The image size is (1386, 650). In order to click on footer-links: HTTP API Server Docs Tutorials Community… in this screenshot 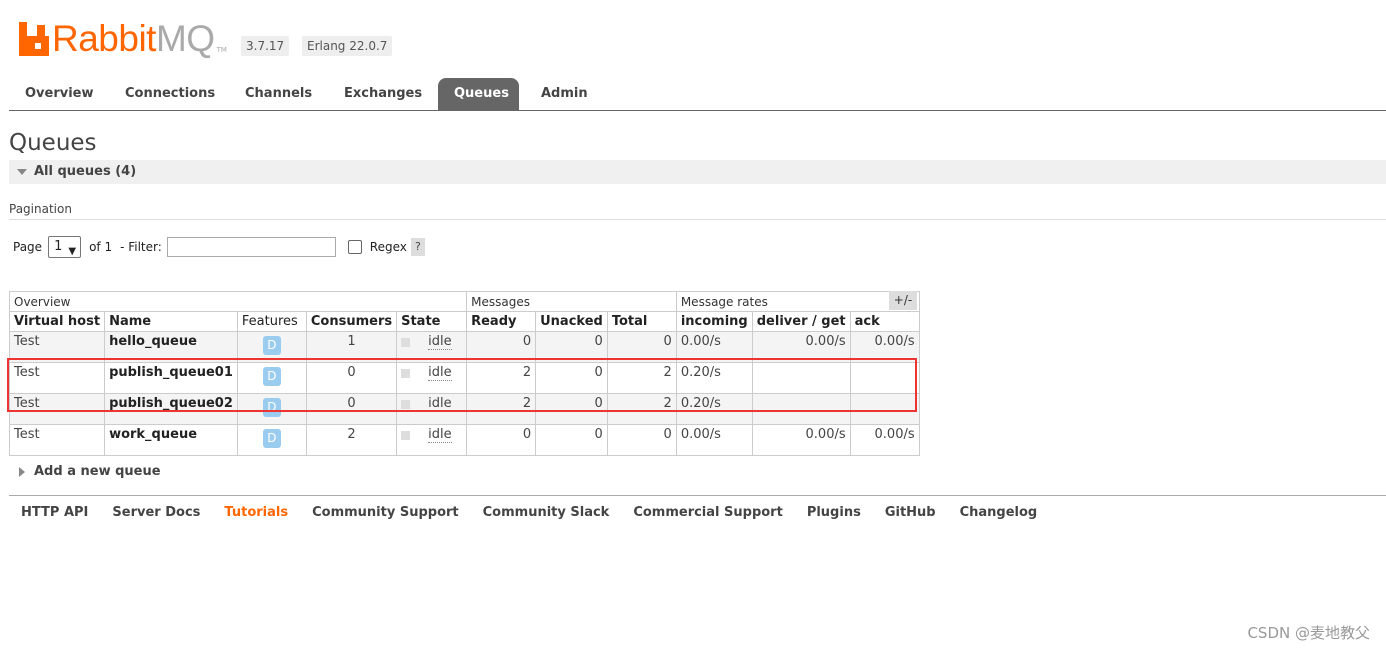, I will do `click(541, 513)`.